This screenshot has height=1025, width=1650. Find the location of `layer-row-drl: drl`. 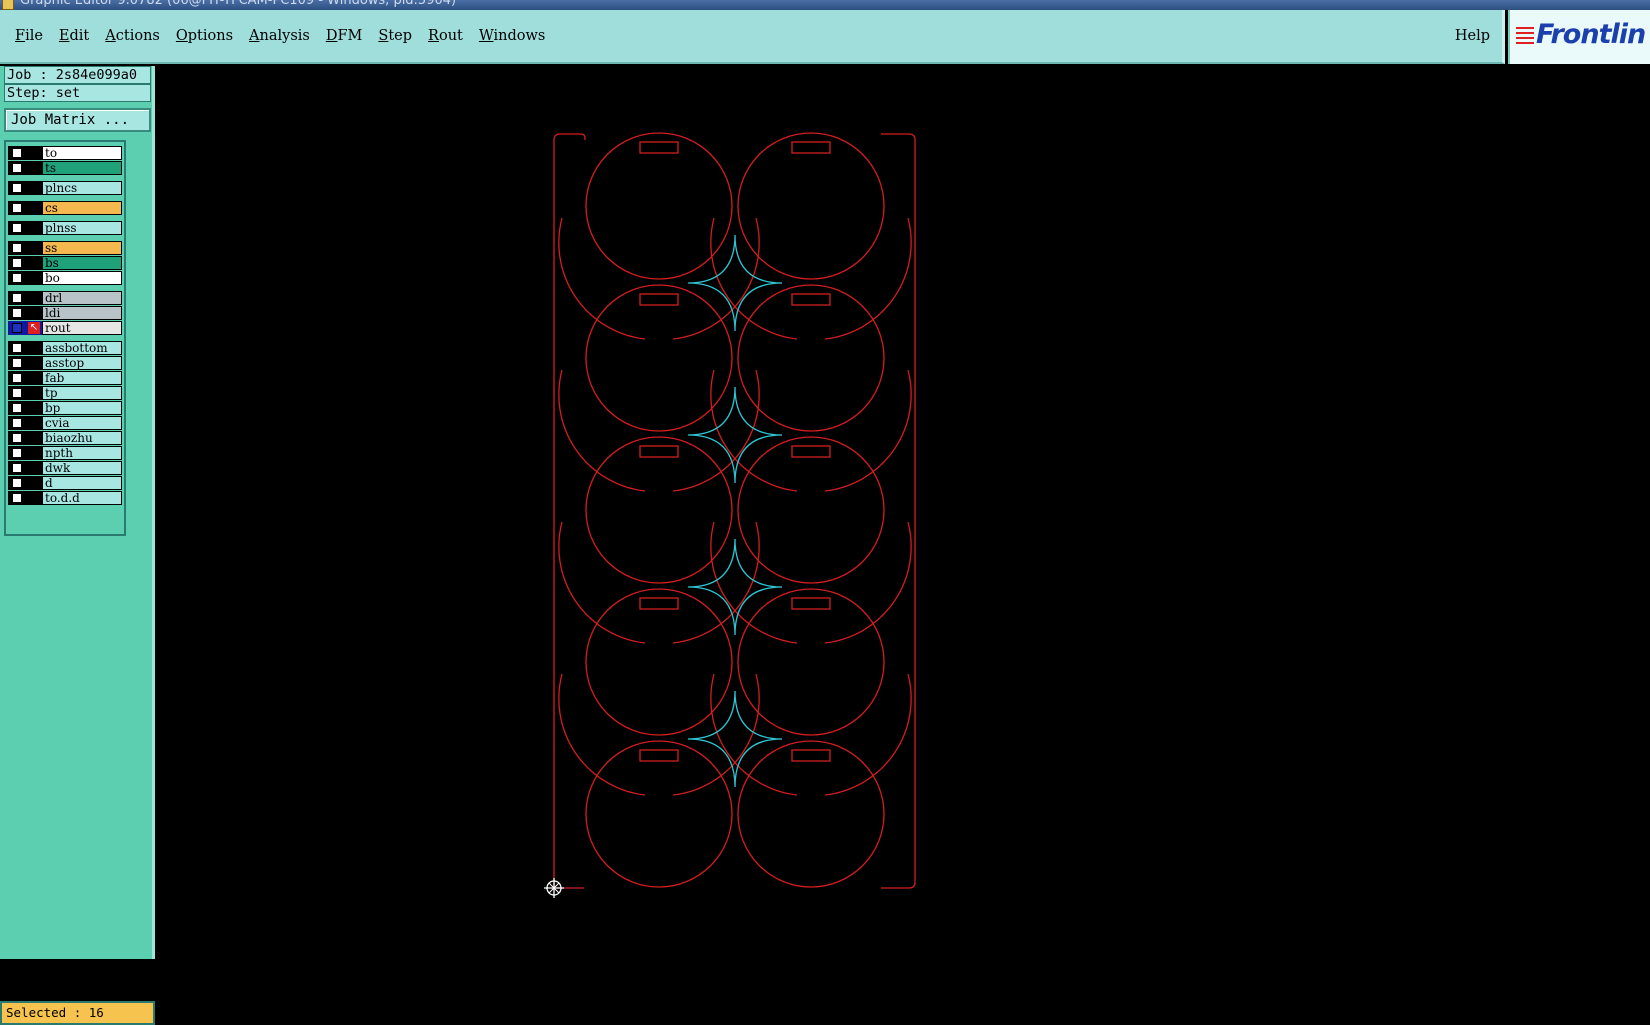

layer-row-drl: drl is located at coordinates (66, 298).